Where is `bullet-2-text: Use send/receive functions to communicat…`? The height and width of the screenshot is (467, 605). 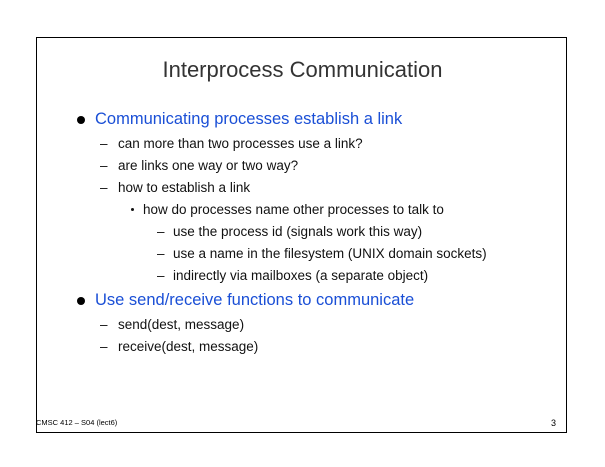
bullet-2-text: Use send/receive functions to communicat… is located at coordinates (255, 300).